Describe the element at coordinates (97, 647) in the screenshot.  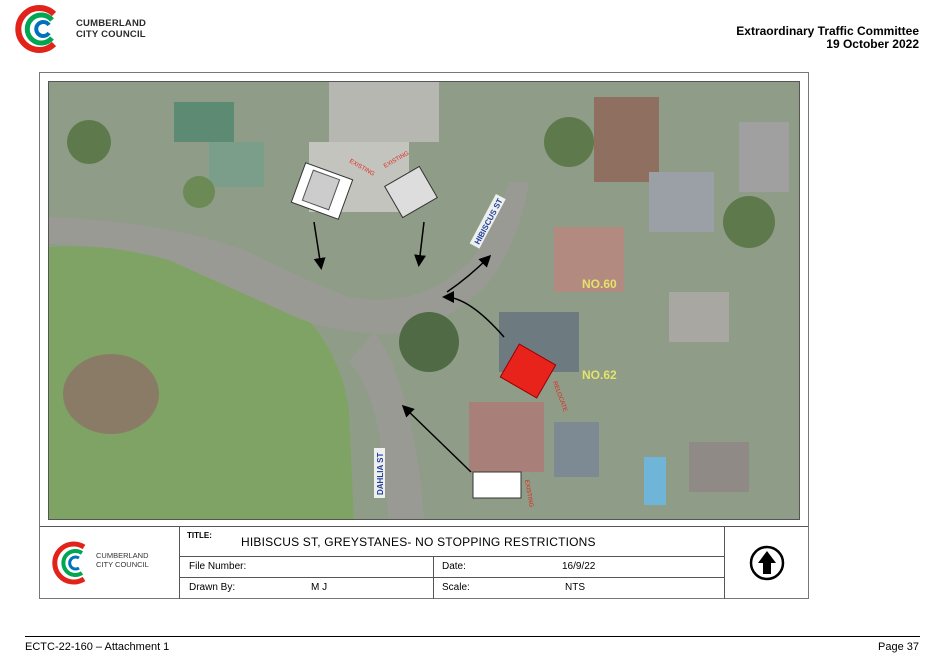
I see `attachment-reference: ECTC-22-160 – Attachment 1` at that location.